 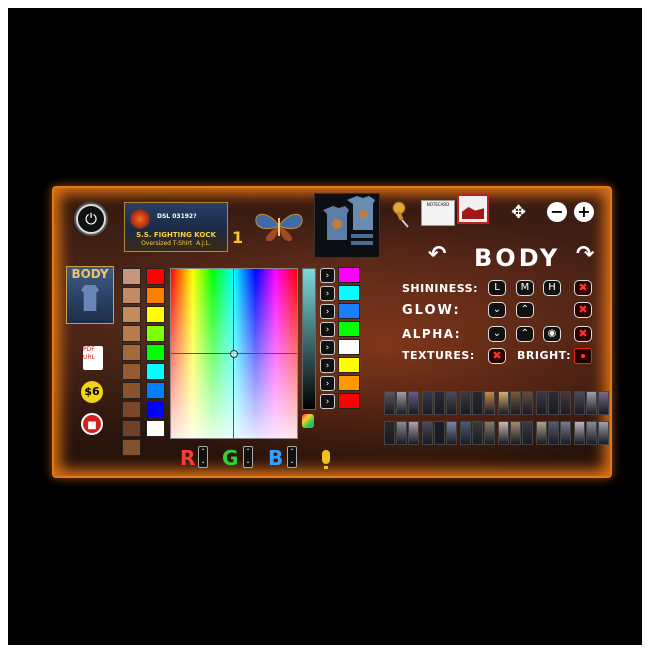 What do you see at coordinates (473, 209) in the screenshot?
I see `texture-toggle-button` at bounding box center [473, 209].